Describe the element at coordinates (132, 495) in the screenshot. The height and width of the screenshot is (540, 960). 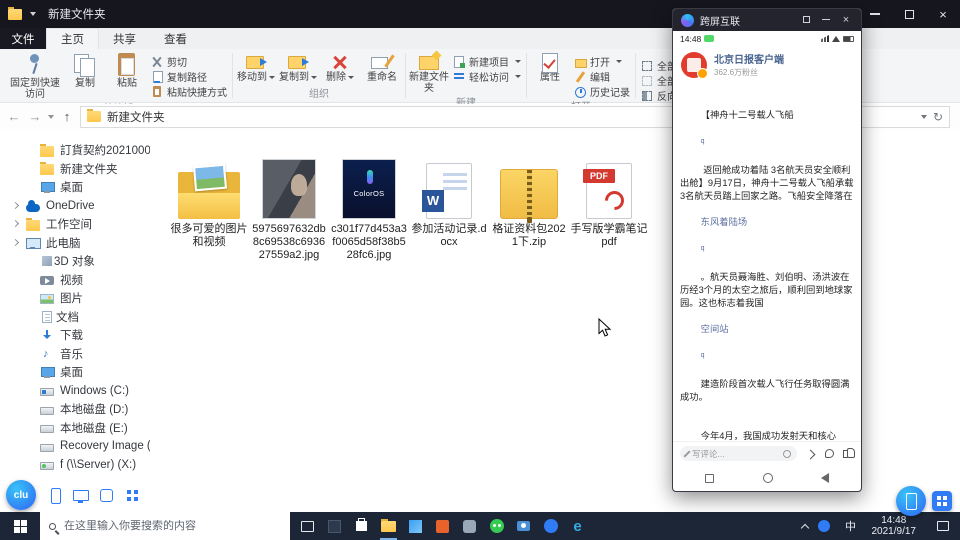
I see `apps-grid-icon` at that location.